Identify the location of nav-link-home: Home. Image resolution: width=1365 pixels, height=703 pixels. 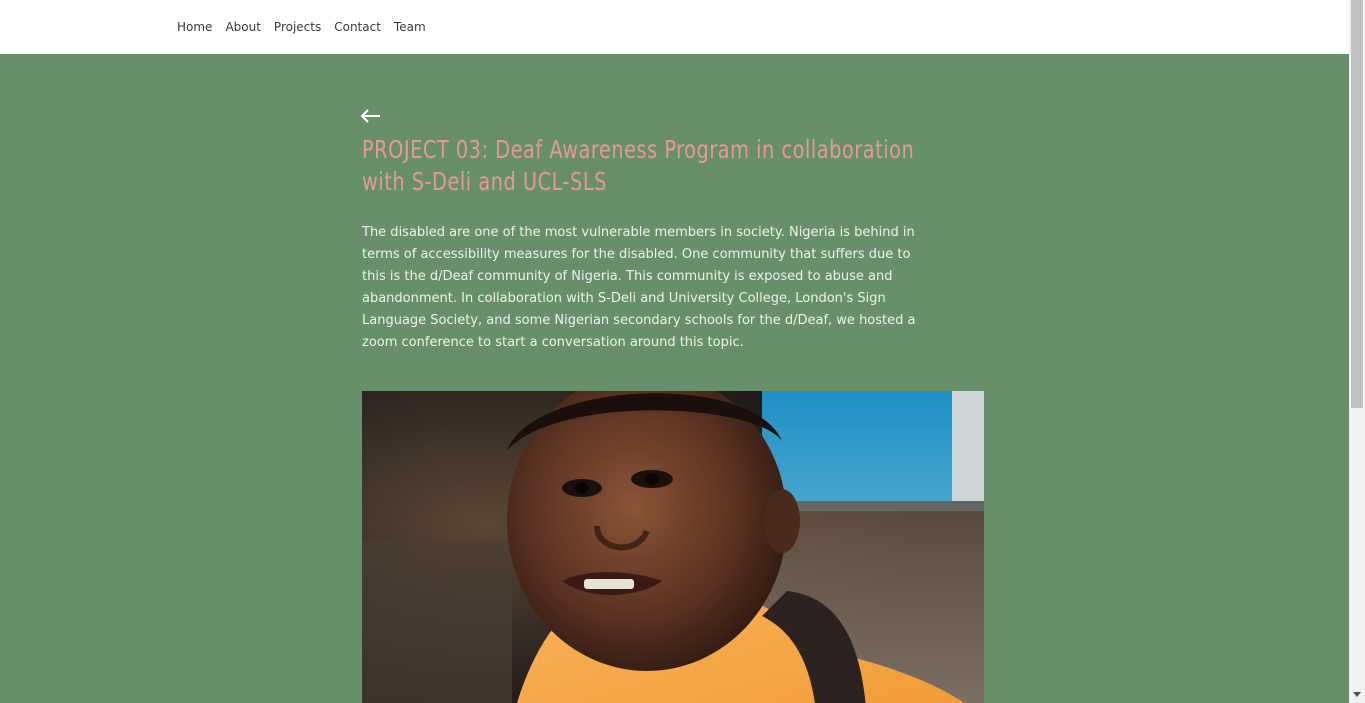
(194, 27).